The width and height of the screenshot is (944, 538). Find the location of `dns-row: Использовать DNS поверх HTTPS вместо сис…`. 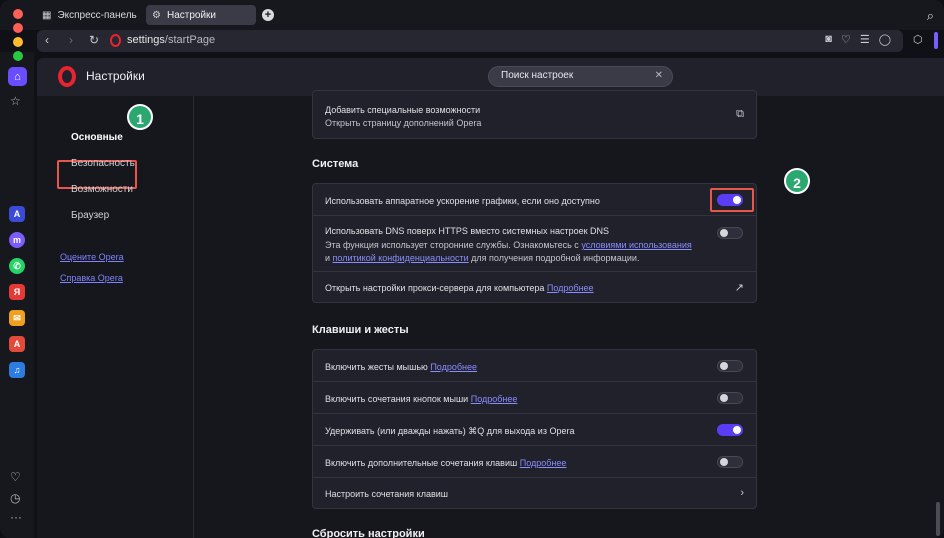

dns-row: Использовать DNS поверх HTTPS вместо сис… is located at coordinates (534, 244).